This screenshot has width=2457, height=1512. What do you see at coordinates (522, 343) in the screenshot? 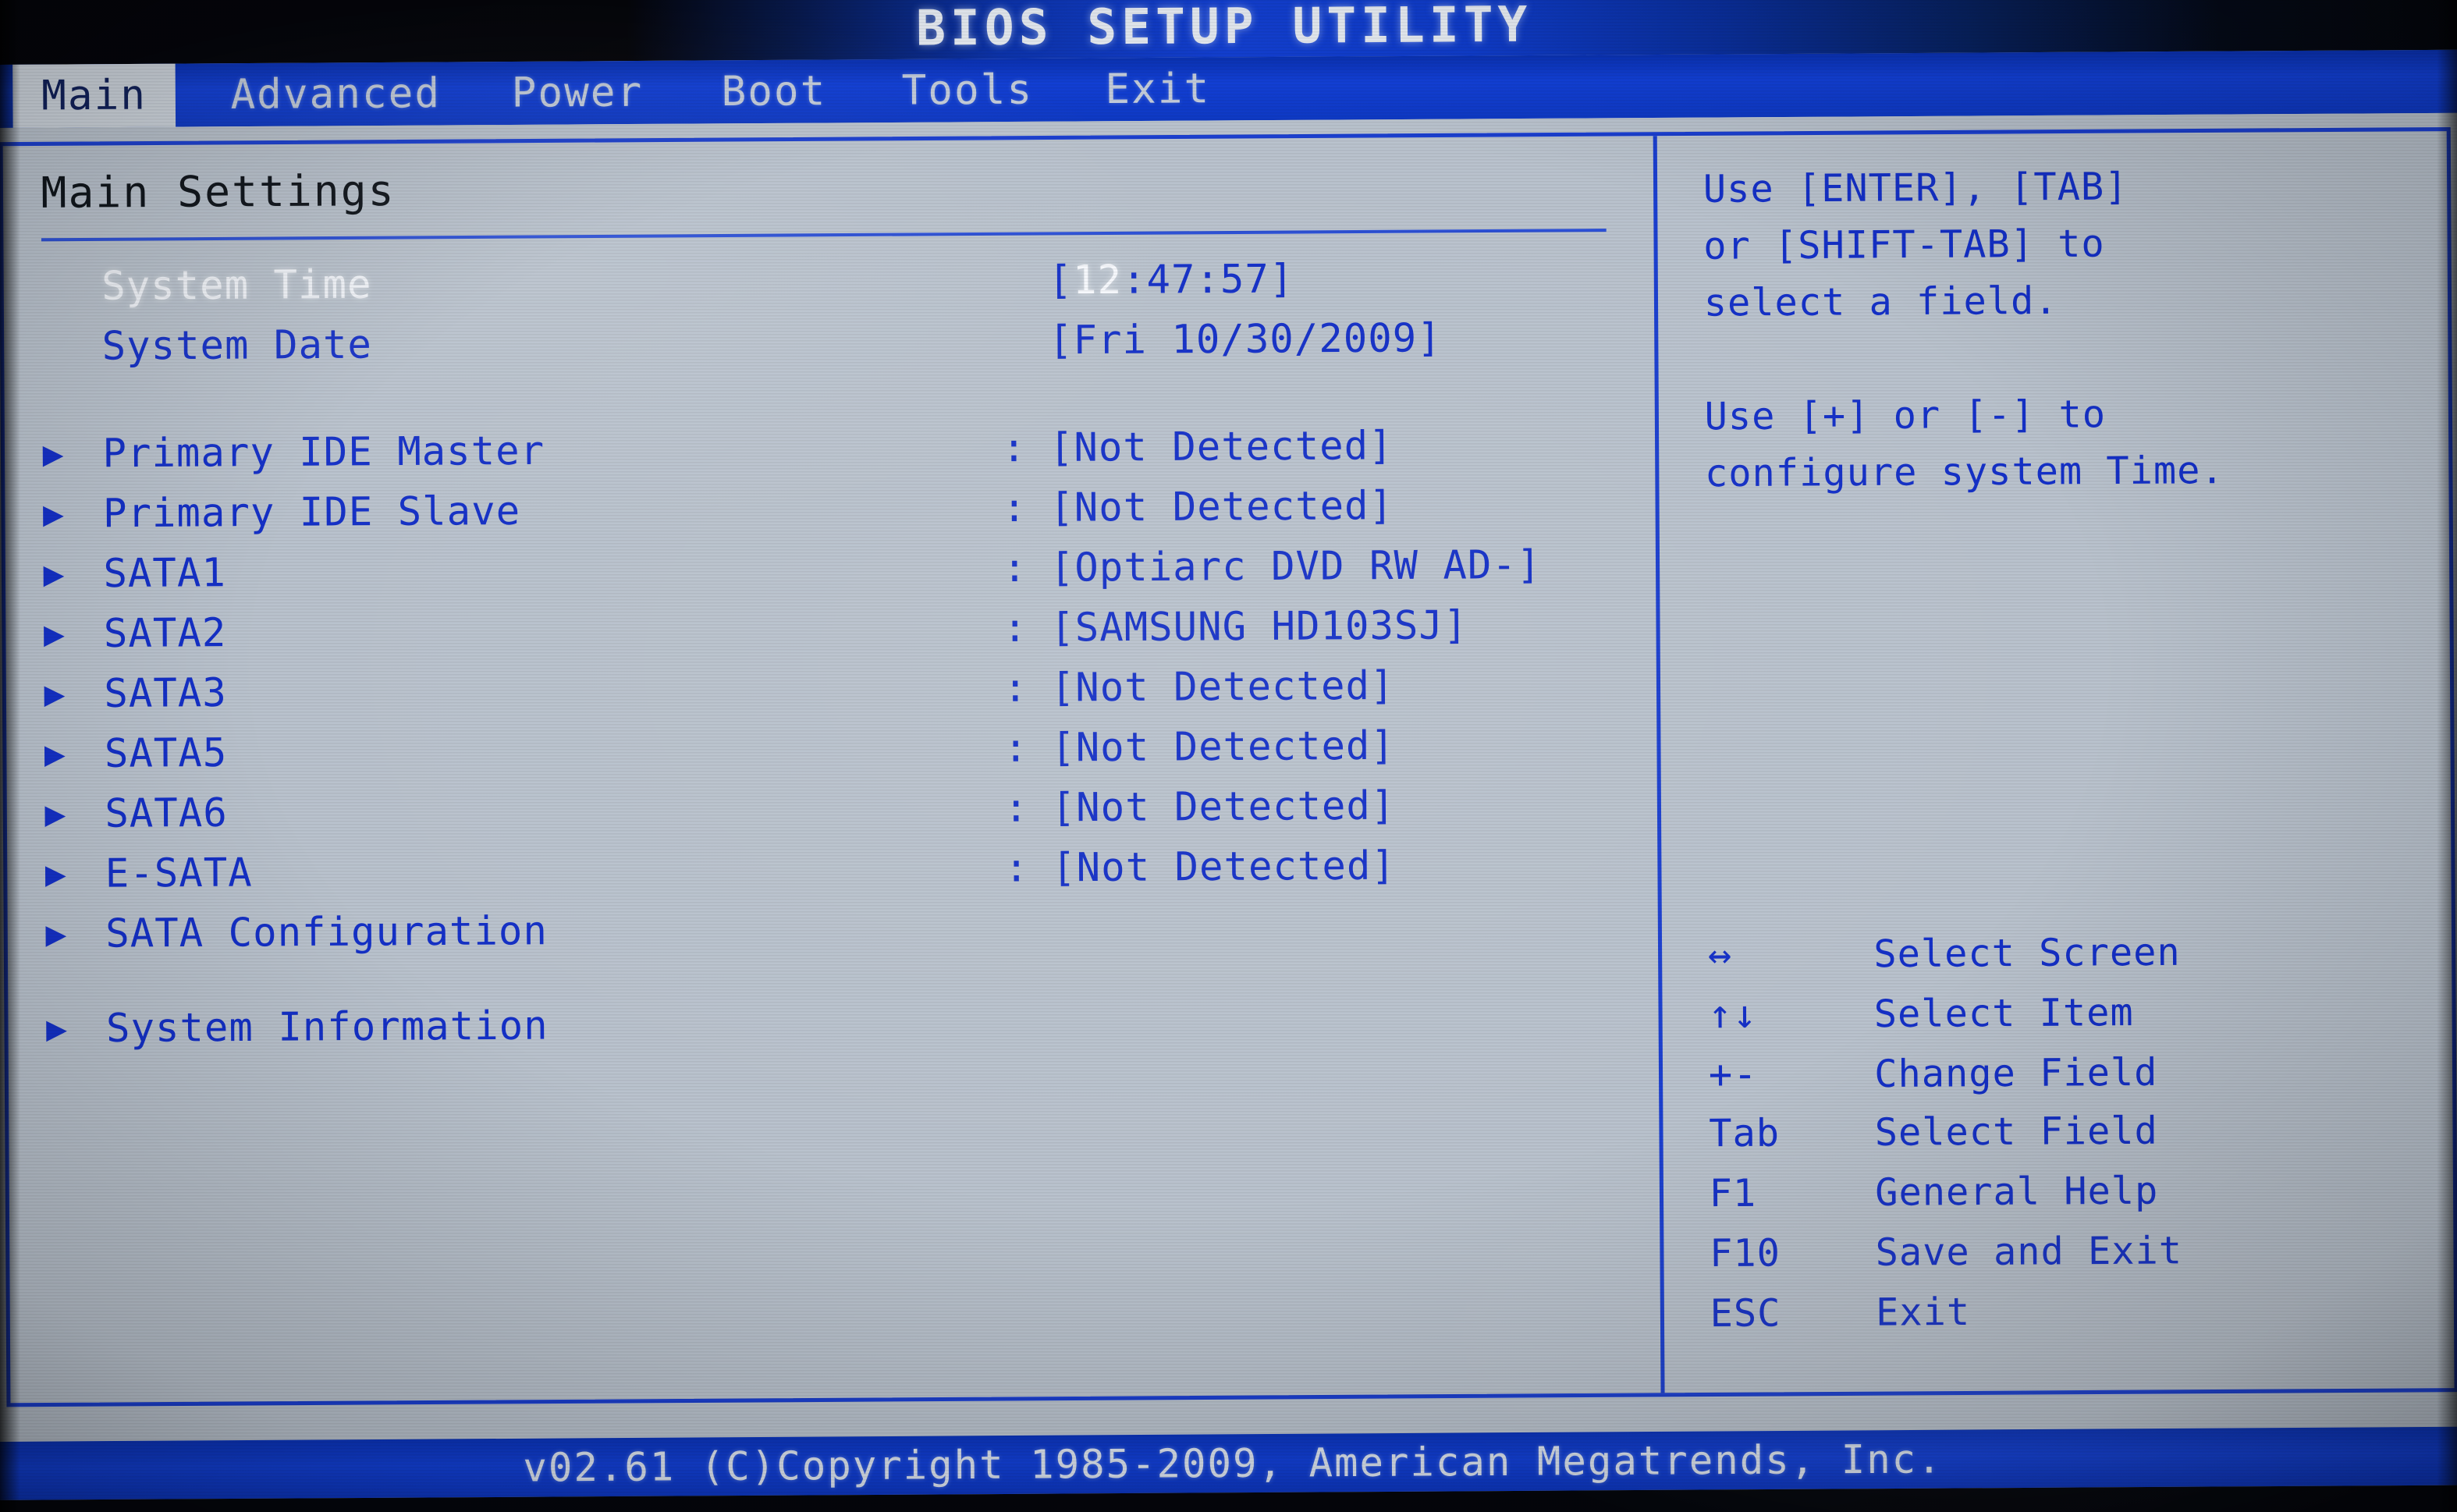
I see `label-col: ▶ System Date` at bounding box center [522, 343].